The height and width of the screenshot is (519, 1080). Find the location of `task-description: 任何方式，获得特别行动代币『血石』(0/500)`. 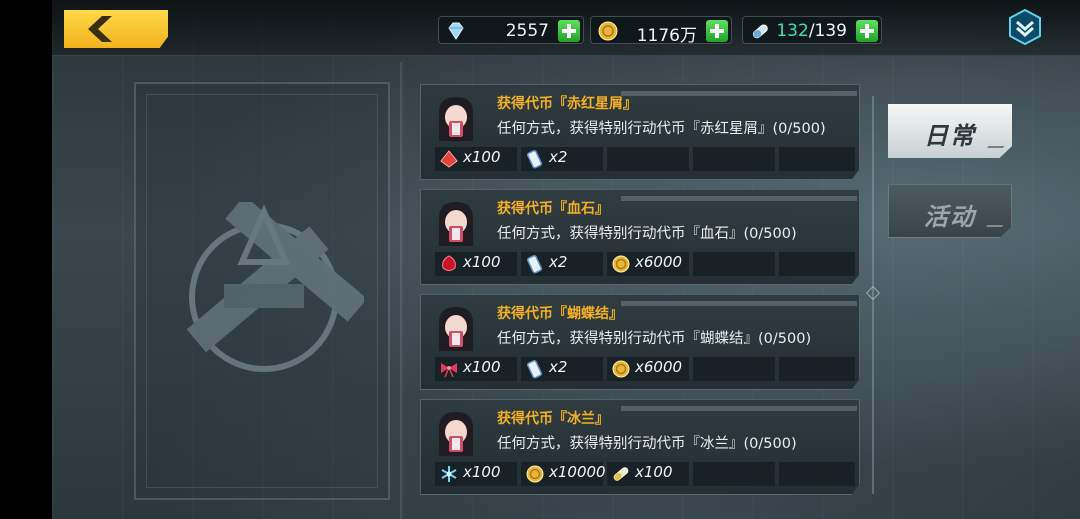

task-description: 任何方式，获得特别行动代币『血石』(0/500) is located at coordinates (647, 234).